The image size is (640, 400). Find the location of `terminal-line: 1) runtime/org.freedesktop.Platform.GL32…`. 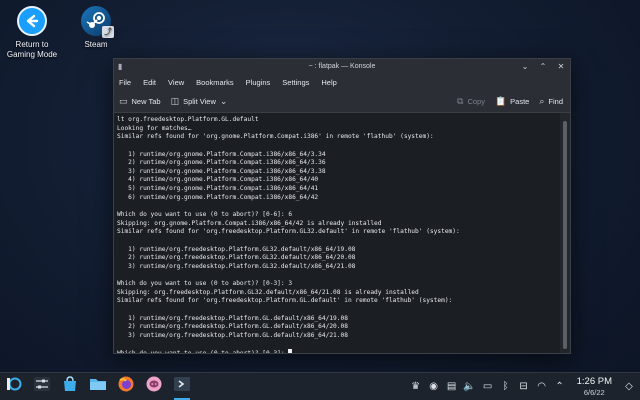

terminal-line: 1) runtime/org.freedesktop.Platform.GL32… is located at coordinates (236, 249).